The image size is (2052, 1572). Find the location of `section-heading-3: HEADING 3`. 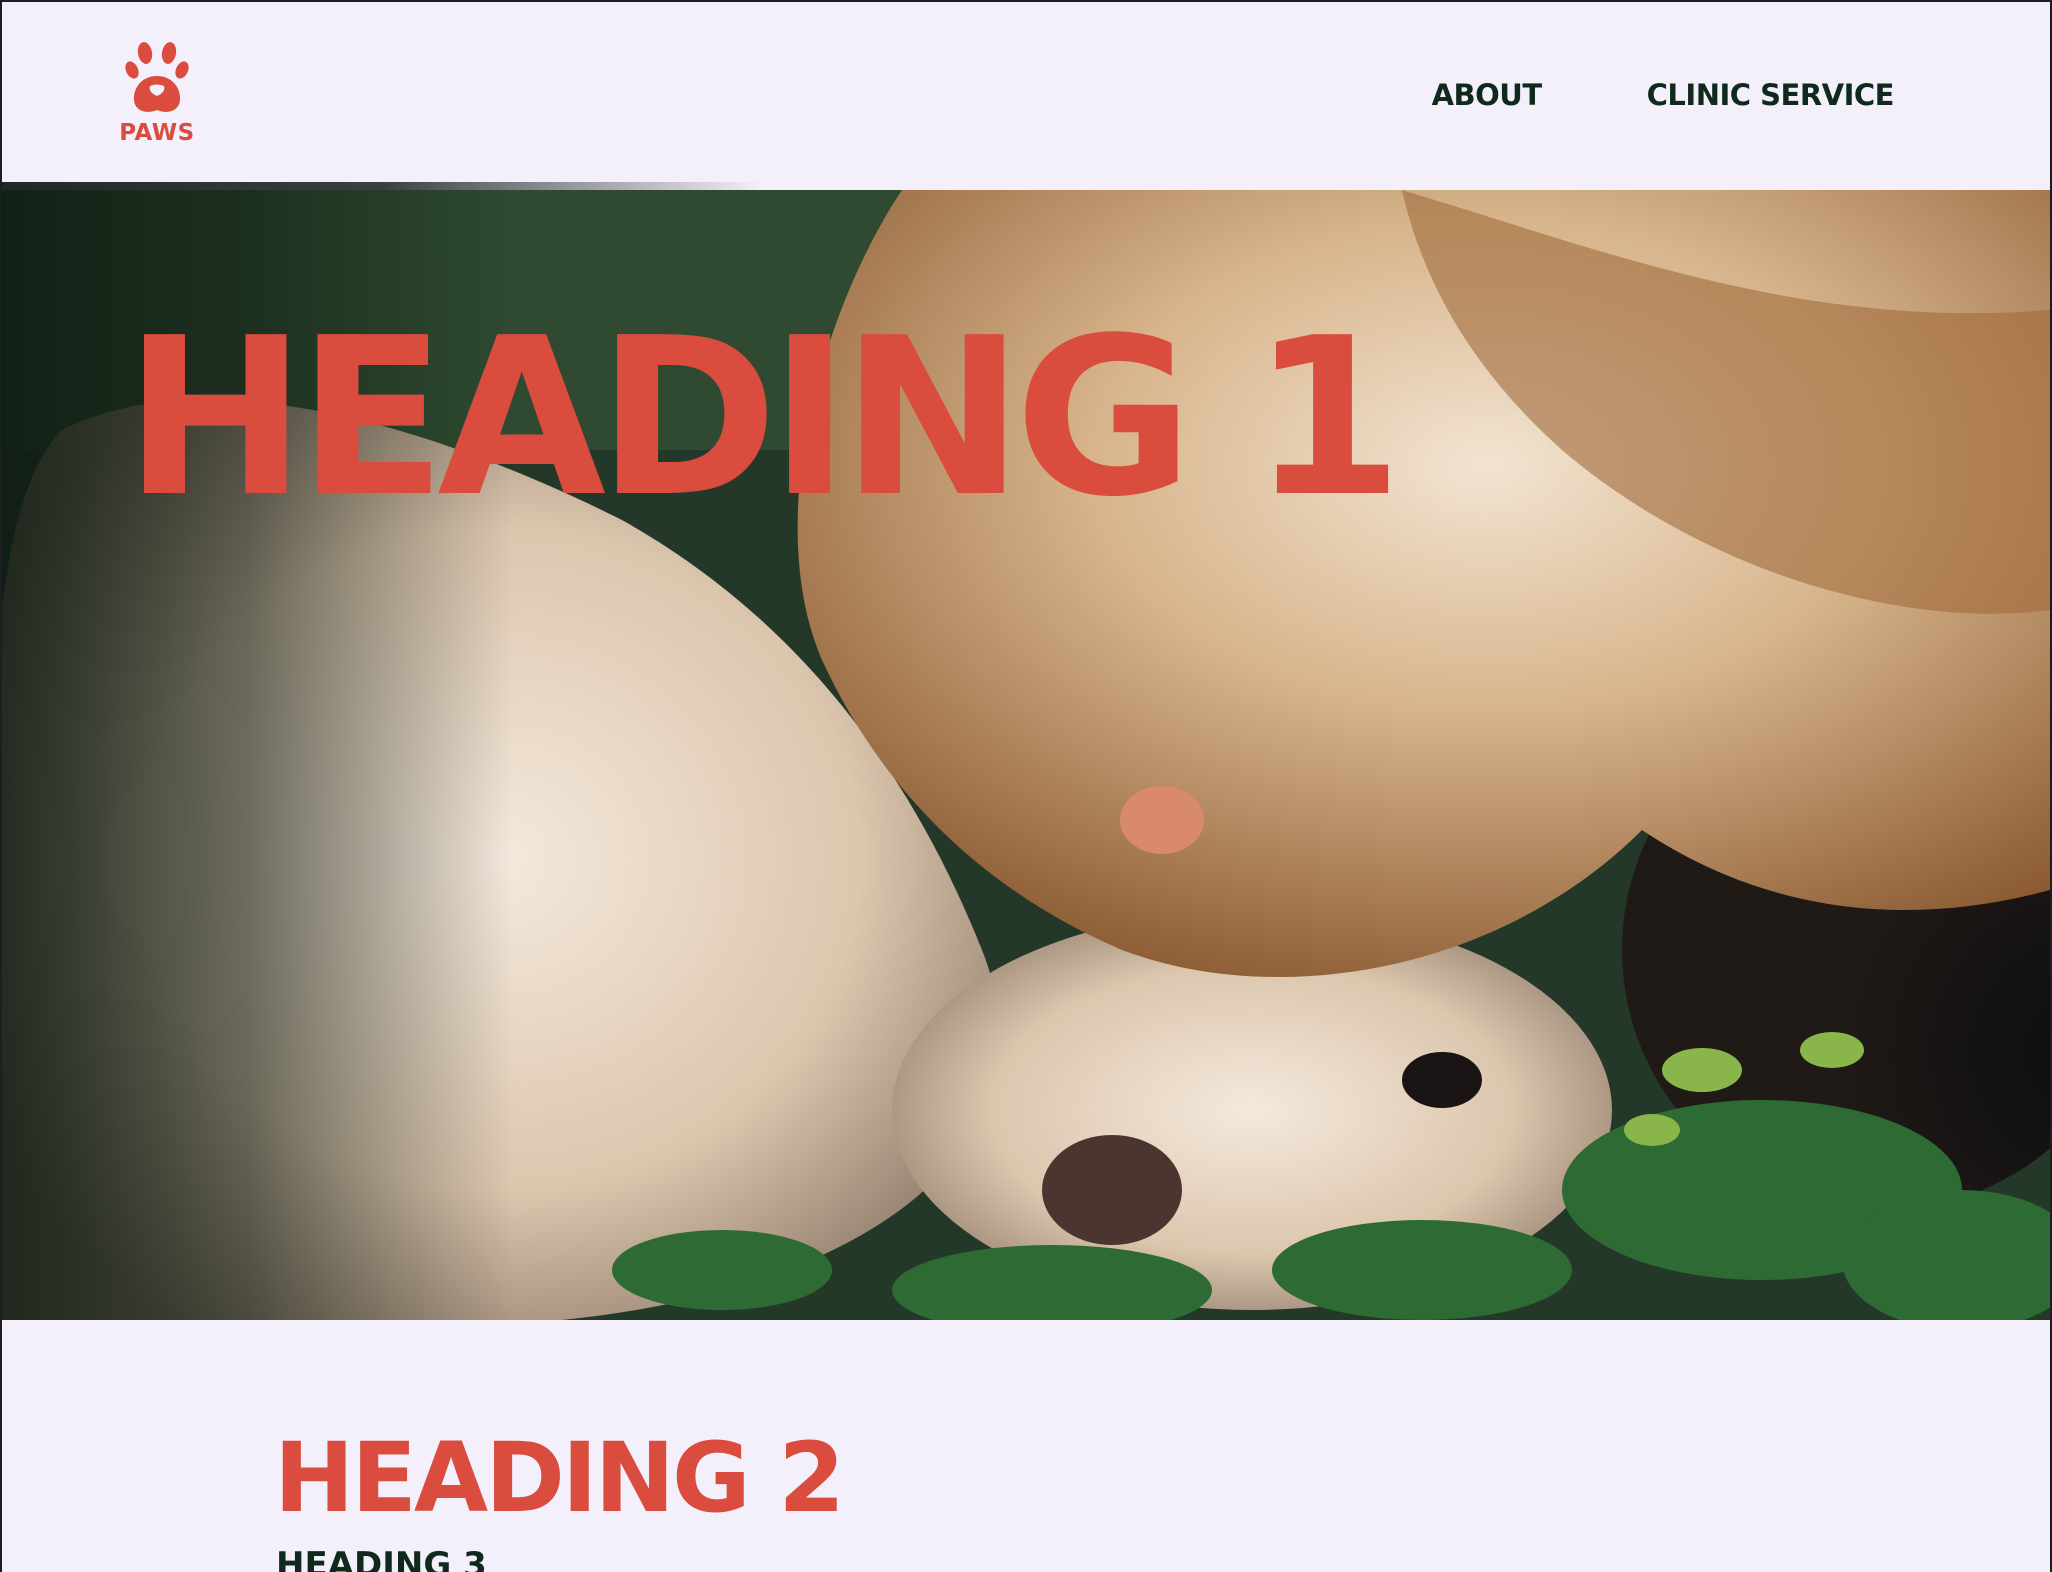

section-heading-3: HEADING 3 is located at coordinates (381, 1558).